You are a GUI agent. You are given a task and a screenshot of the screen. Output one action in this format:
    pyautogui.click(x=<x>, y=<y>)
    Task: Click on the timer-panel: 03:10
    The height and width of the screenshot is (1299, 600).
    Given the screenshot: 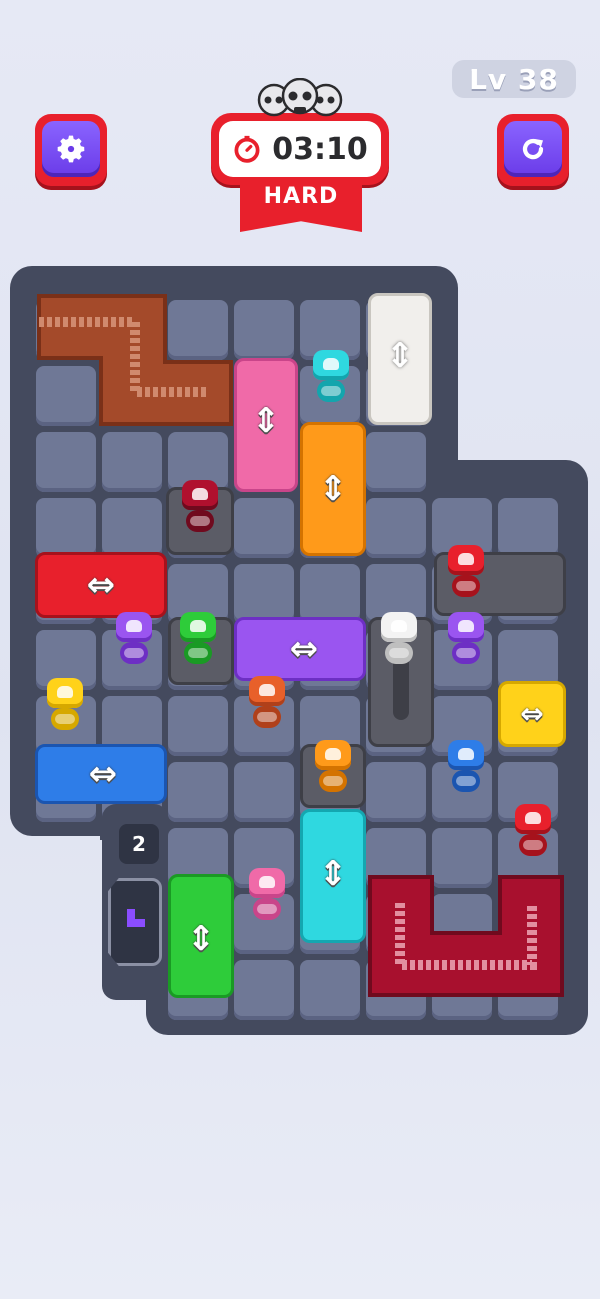 What is the action you would take?
    pyautogui.click(x=300, y=149)
    